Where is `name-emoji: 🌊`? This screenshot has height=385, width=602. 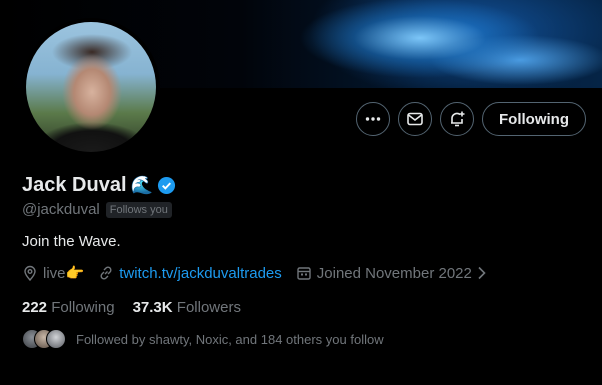 name-emoji: 🌊 is located at coordinates (141, 185).